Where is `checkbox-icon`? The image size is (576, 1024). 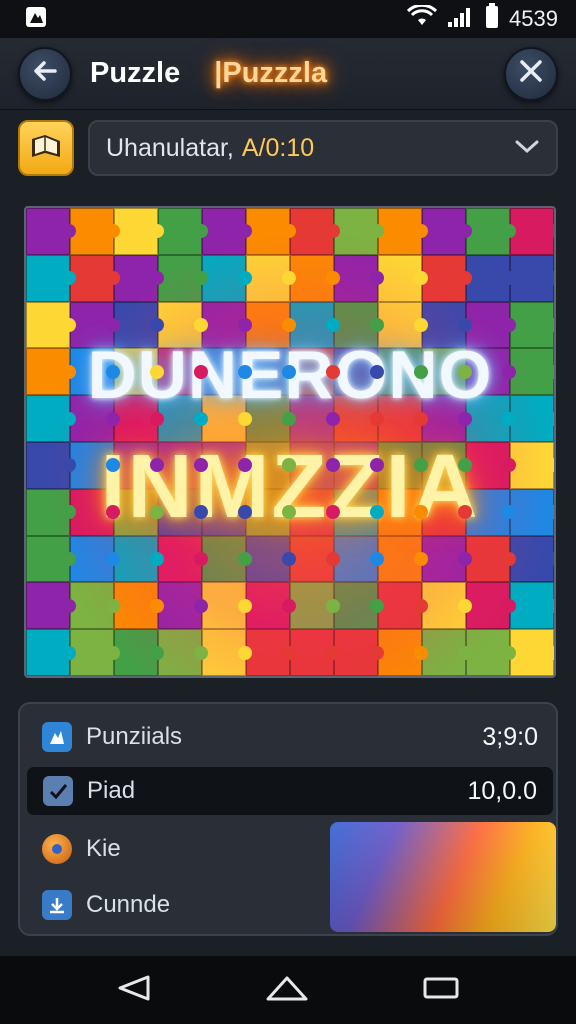
checkbox-icon is located at coordinates (58, 791).